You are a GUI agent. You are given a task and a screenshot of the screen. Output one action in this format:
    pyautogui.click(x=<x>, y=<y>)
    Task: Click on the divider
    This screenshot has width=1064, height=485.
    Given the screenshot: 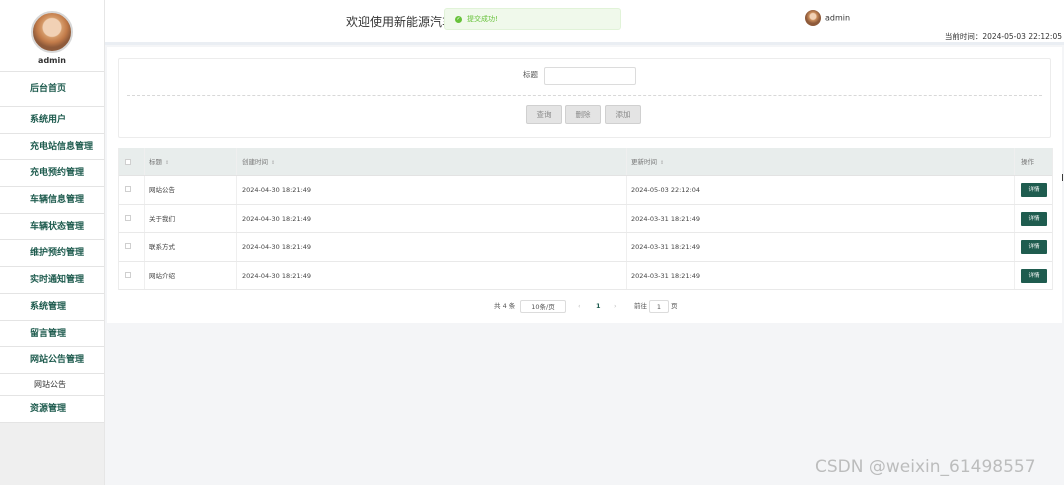 What is the action you would take?
    pyautogui.click(x=584, y=95)
    